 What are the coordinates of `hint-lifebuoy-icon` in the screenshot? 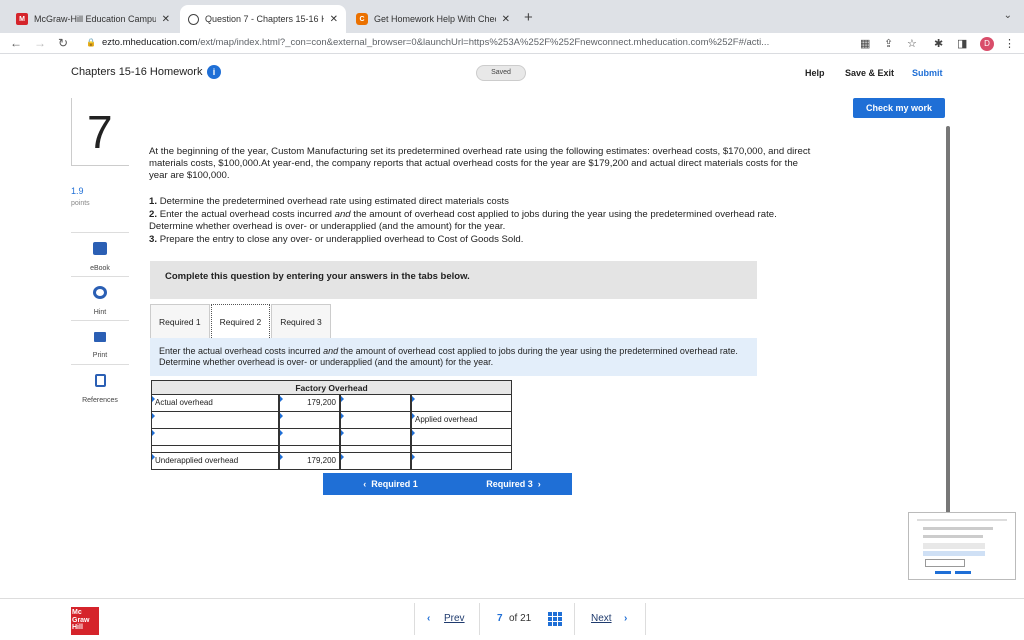 It's located at (100, 292).